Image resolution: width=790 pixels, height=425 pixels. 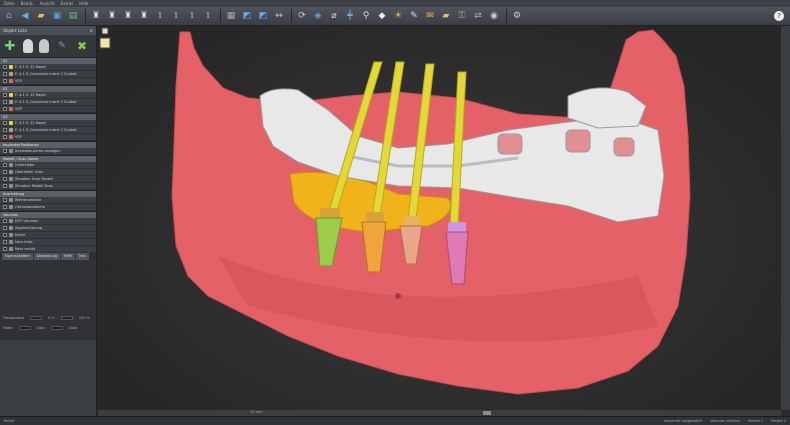 What do you see at coordinates (48, 186) in the screenshot?
I see `list-item: Situation Modell Scan` at bounding box center [48, 186].